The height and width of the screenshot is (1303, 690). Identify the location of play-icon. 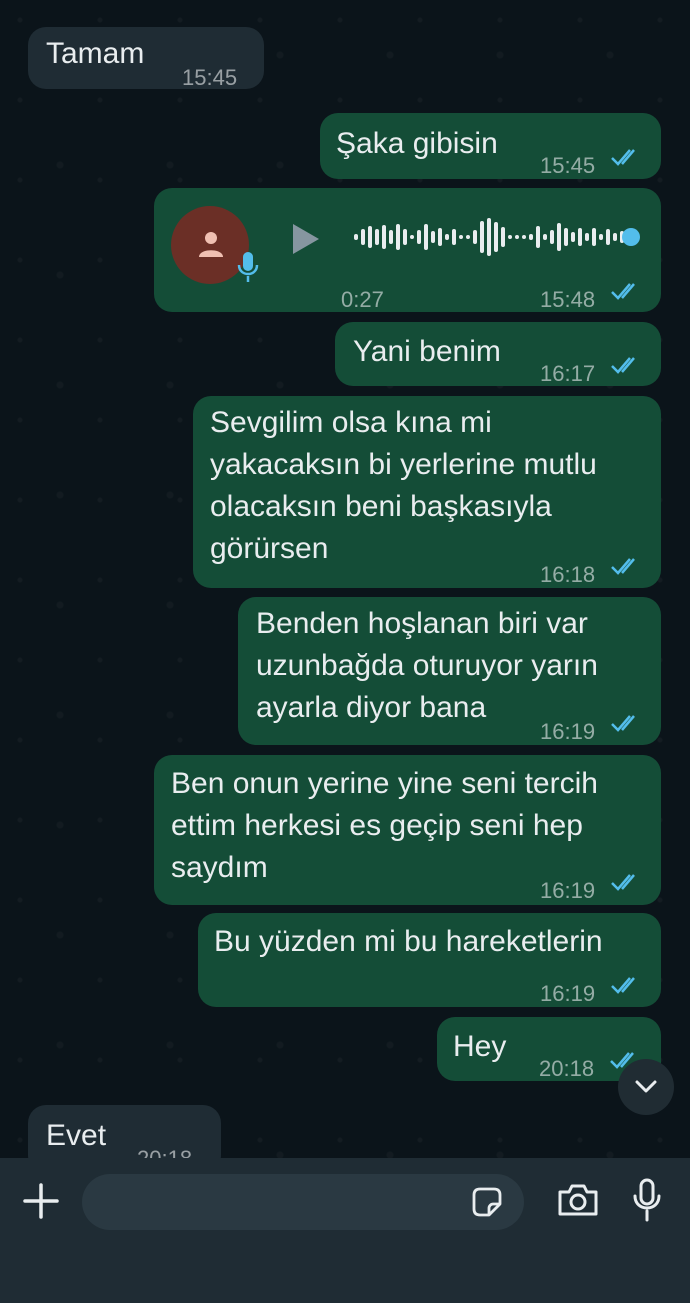
(306, 239).